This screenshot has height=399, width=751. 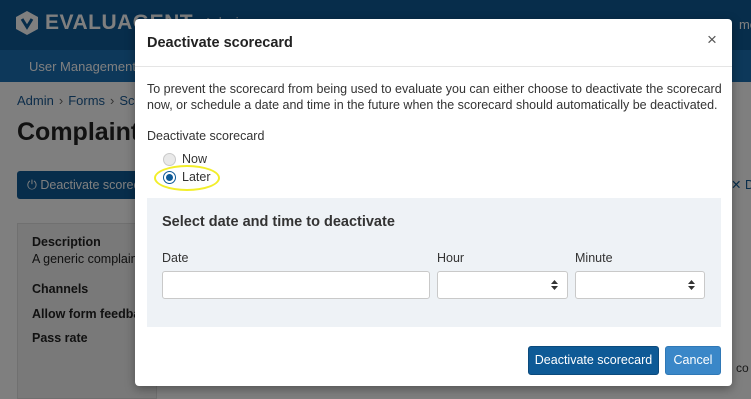 I want to click on radio-now-button, so click(x=169, y=159).